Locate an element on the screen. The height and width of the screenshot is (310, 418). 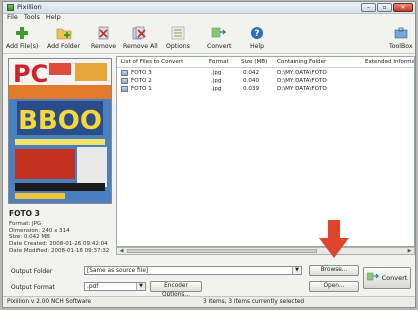
help-button: ? Help is located at coordinates (257, 37).